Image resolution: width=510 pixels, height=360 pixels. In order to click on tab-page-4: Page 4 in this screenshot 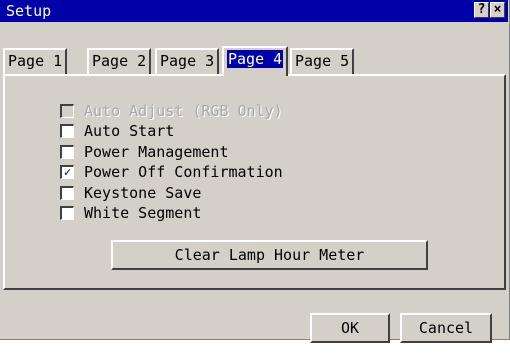, I will do `click(255, 61)`.